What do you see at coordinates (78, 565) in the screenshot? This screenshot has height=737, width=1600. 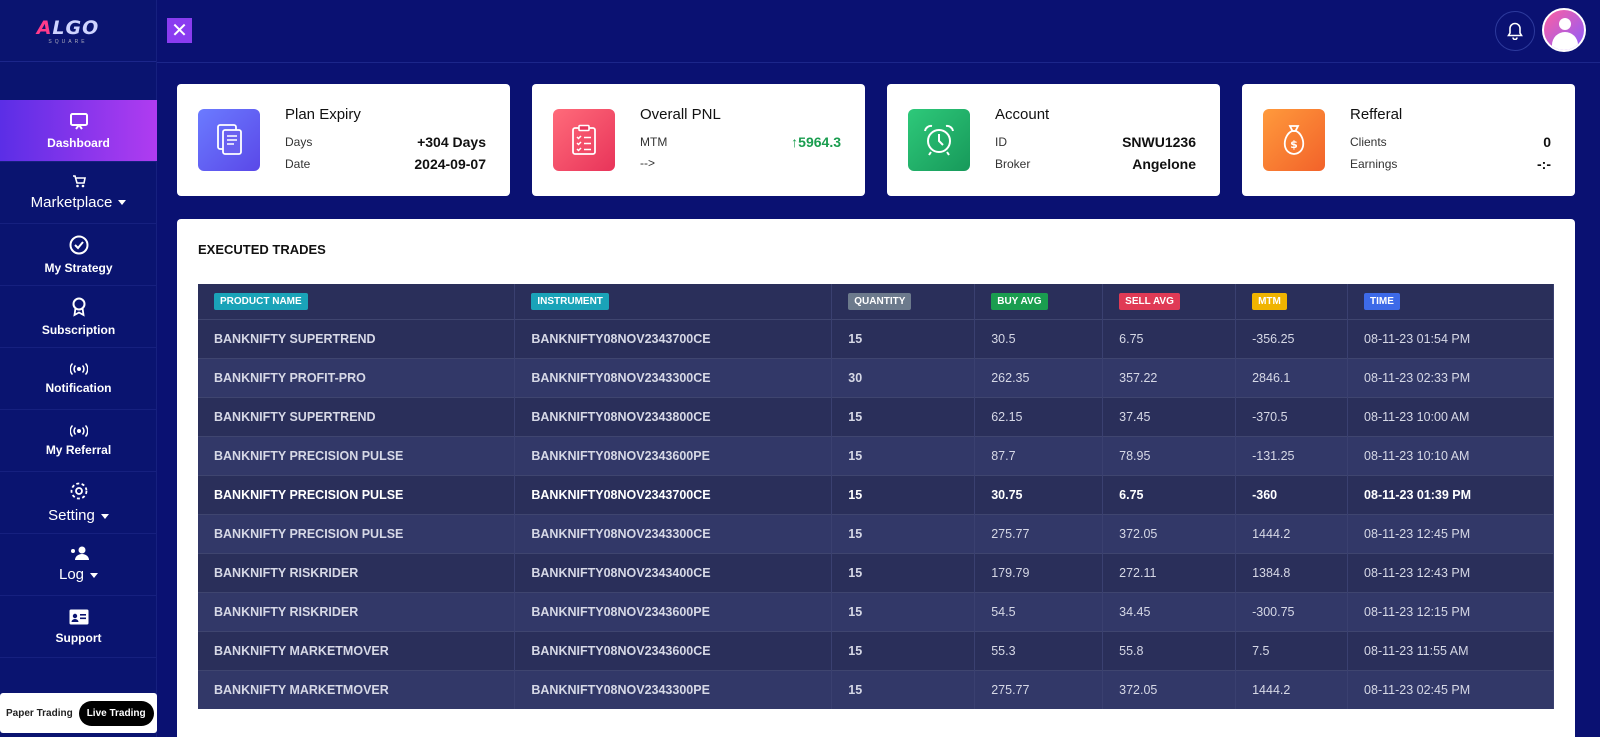 I see `sidebar-item-log: Log` at bounding box center [78, 565].